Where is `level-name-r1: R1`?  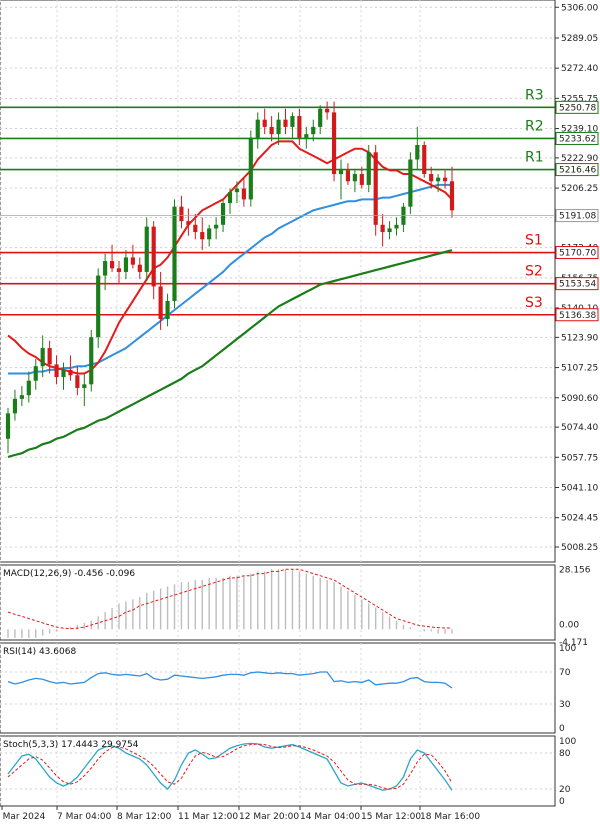 level-name-r1: R1 is located at coordinates (534, 158).